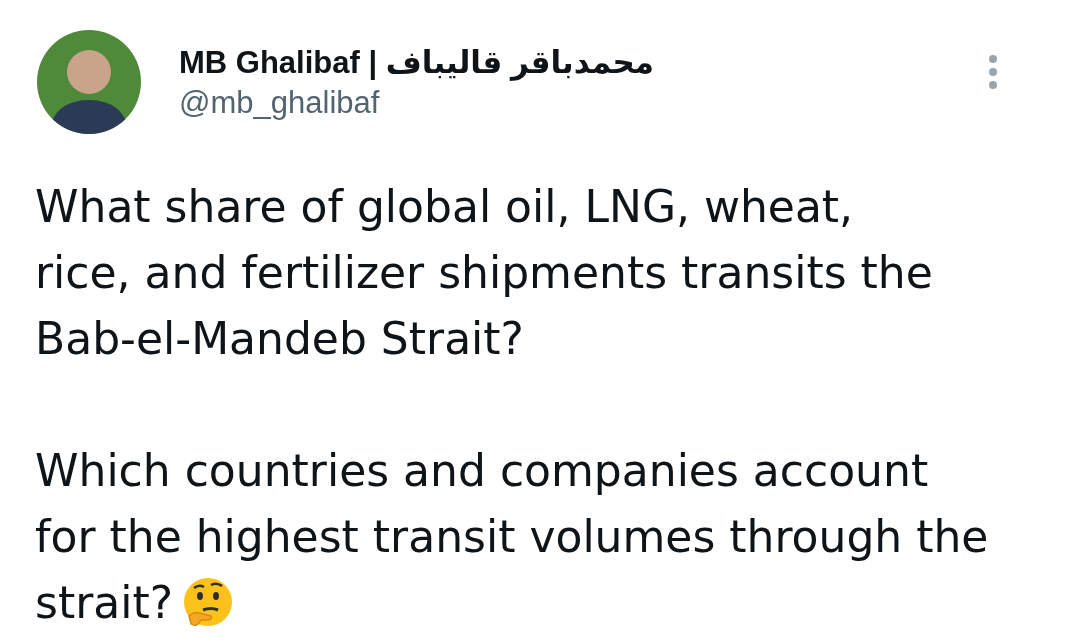  I want to click on tweet-text-line: for the highest transit volumes through the, so click(512, 537).